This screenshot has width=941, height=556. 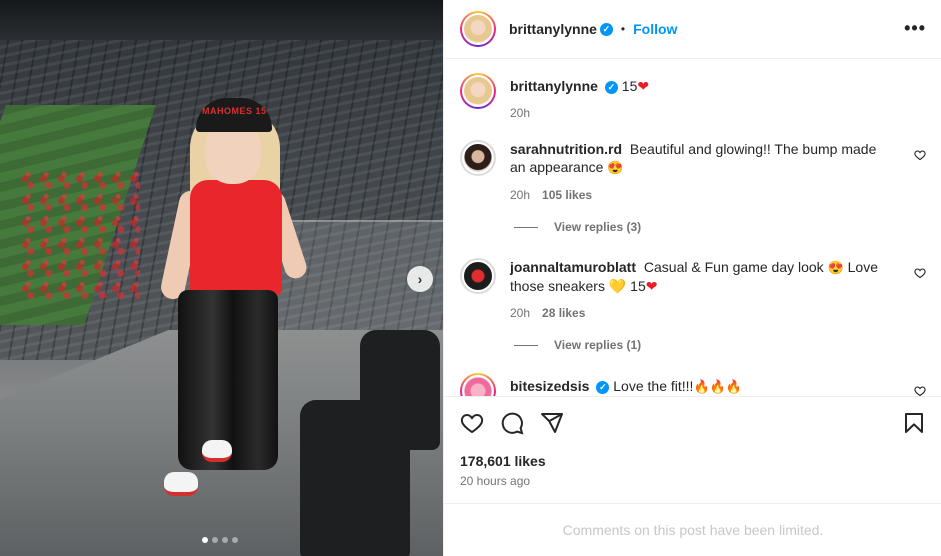 What do you see at coordinates (234, 111) in the screenshot?
I see `cap-text: MAHOMES 15` at bounding box center [234, 111].